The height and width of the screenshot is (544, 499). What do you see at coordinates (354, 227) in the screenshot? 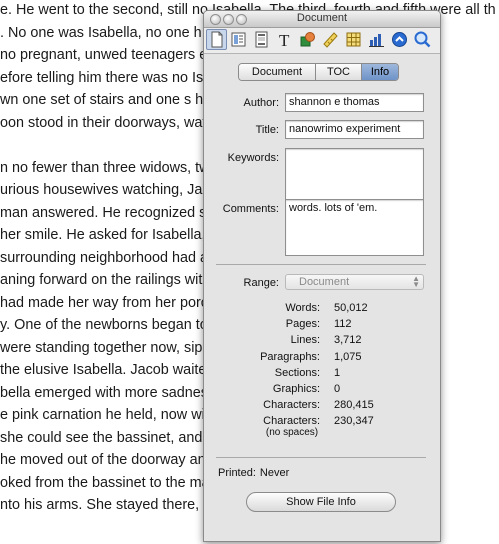
I see `comments-field: words. lots of 'em.` at bounding box center [354, 227].